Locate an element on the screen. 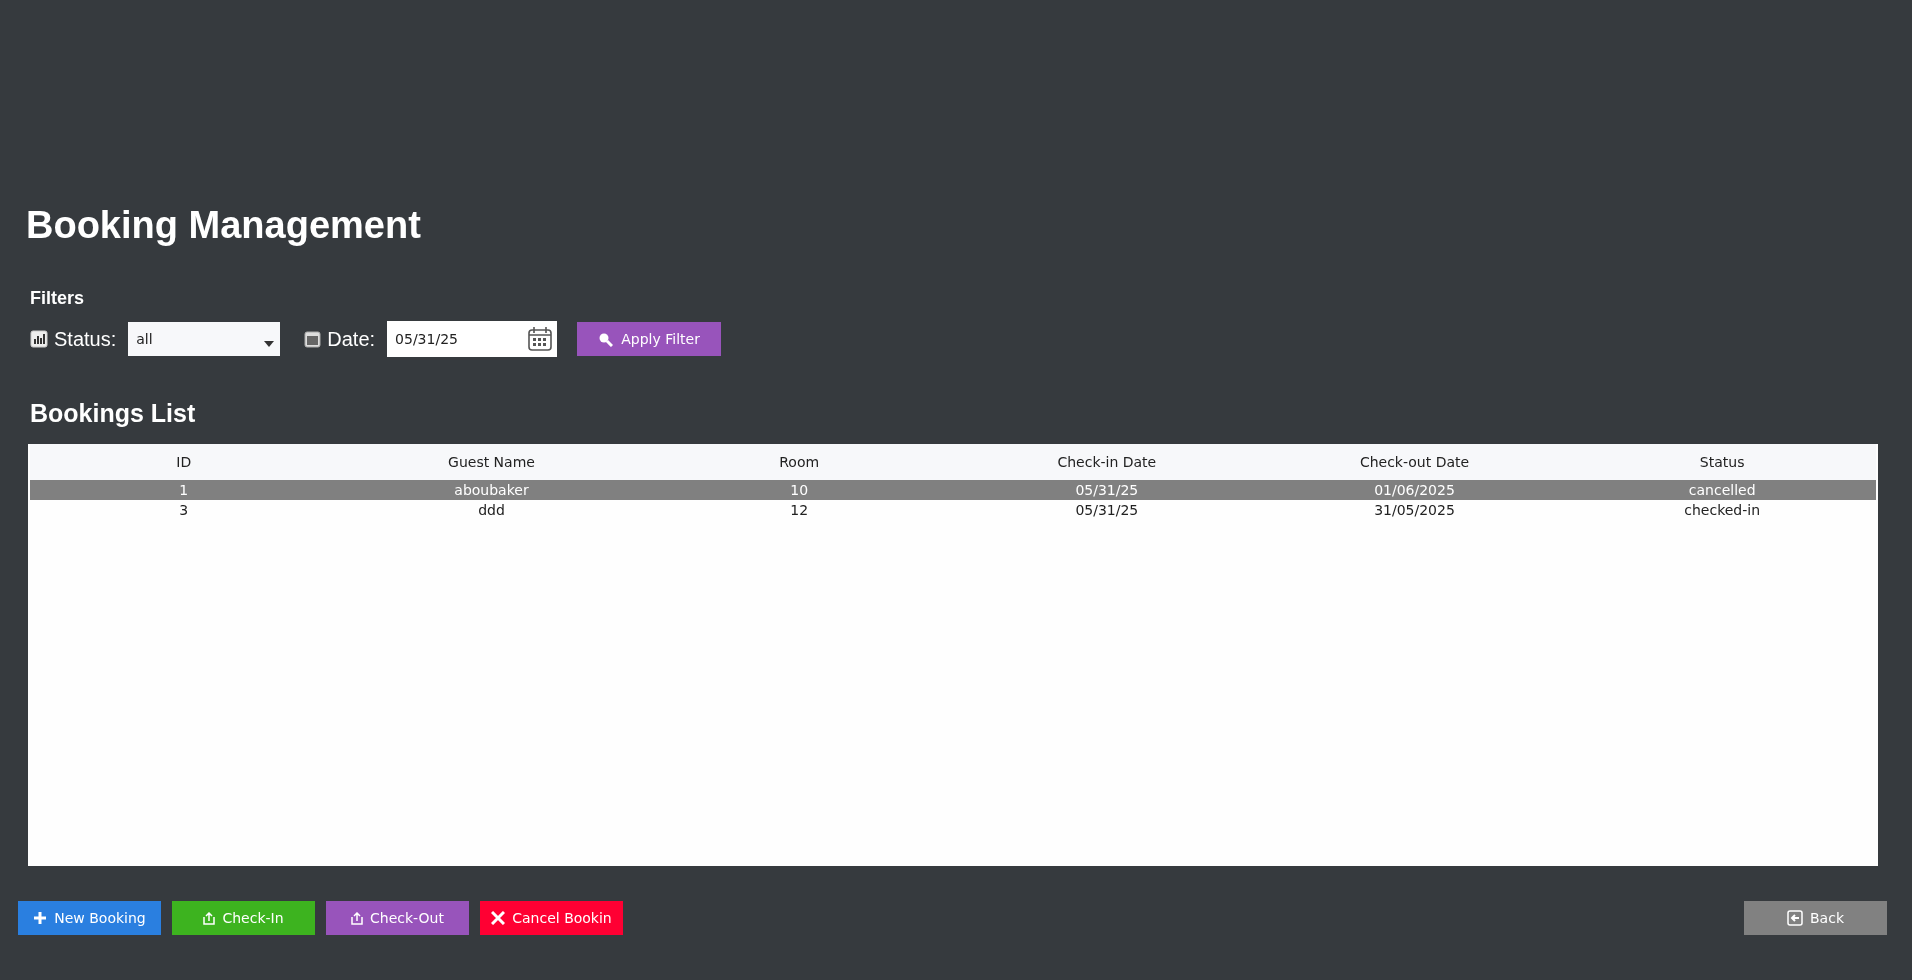 Image resolution: width=1912 pixels, height=980 pixels. table-cell-text: 31/05/2025 is located at coordinates (1414, 510).